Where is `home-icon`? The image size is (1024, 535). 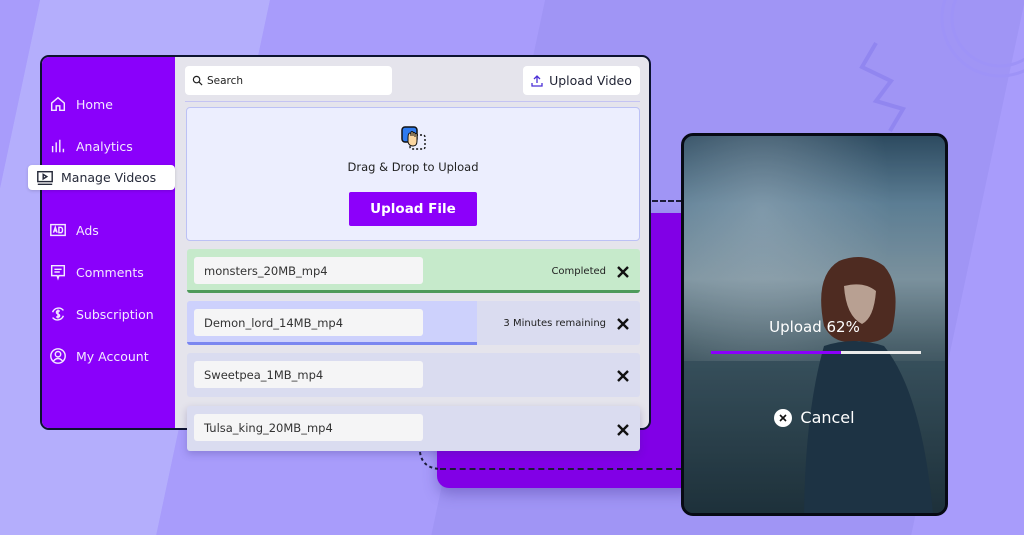
home-icon is located at coordinates (58, 104).